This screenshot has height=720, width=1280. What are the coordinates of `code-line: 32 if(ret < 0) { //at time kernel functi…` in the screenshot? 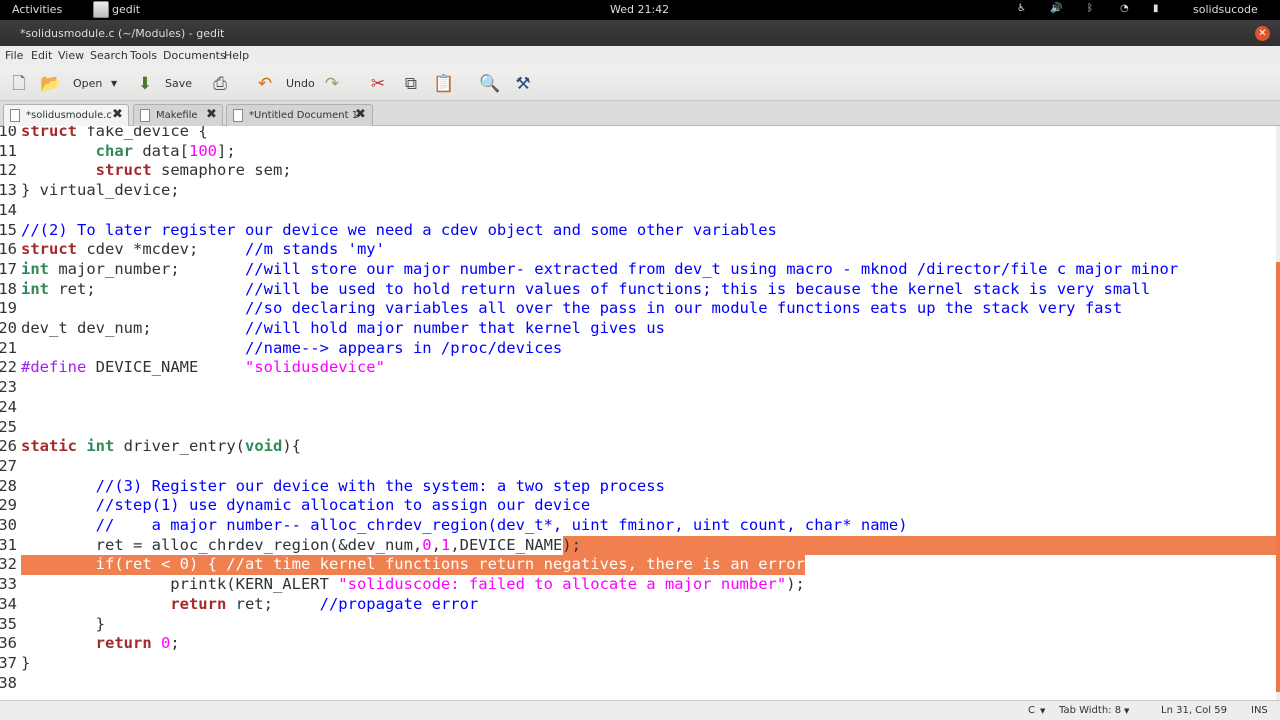 It's located at (638, 565).